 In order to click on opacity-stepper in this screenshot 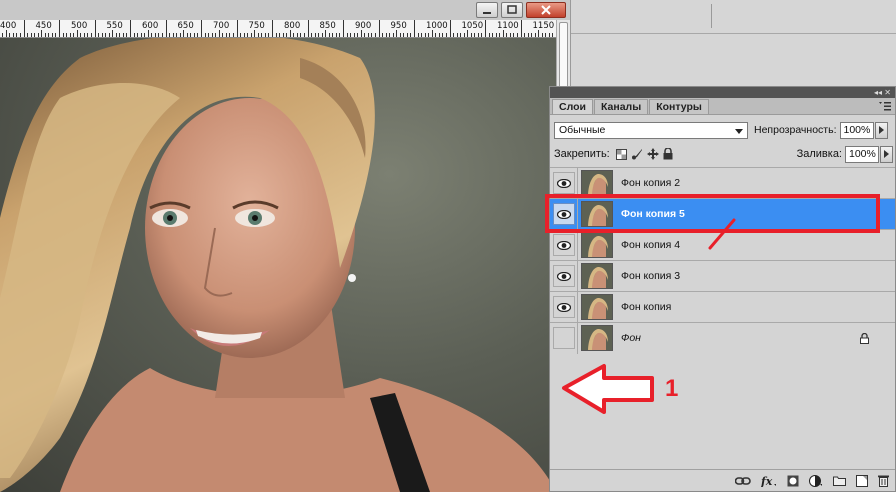, I will do `click(881, 130)`.